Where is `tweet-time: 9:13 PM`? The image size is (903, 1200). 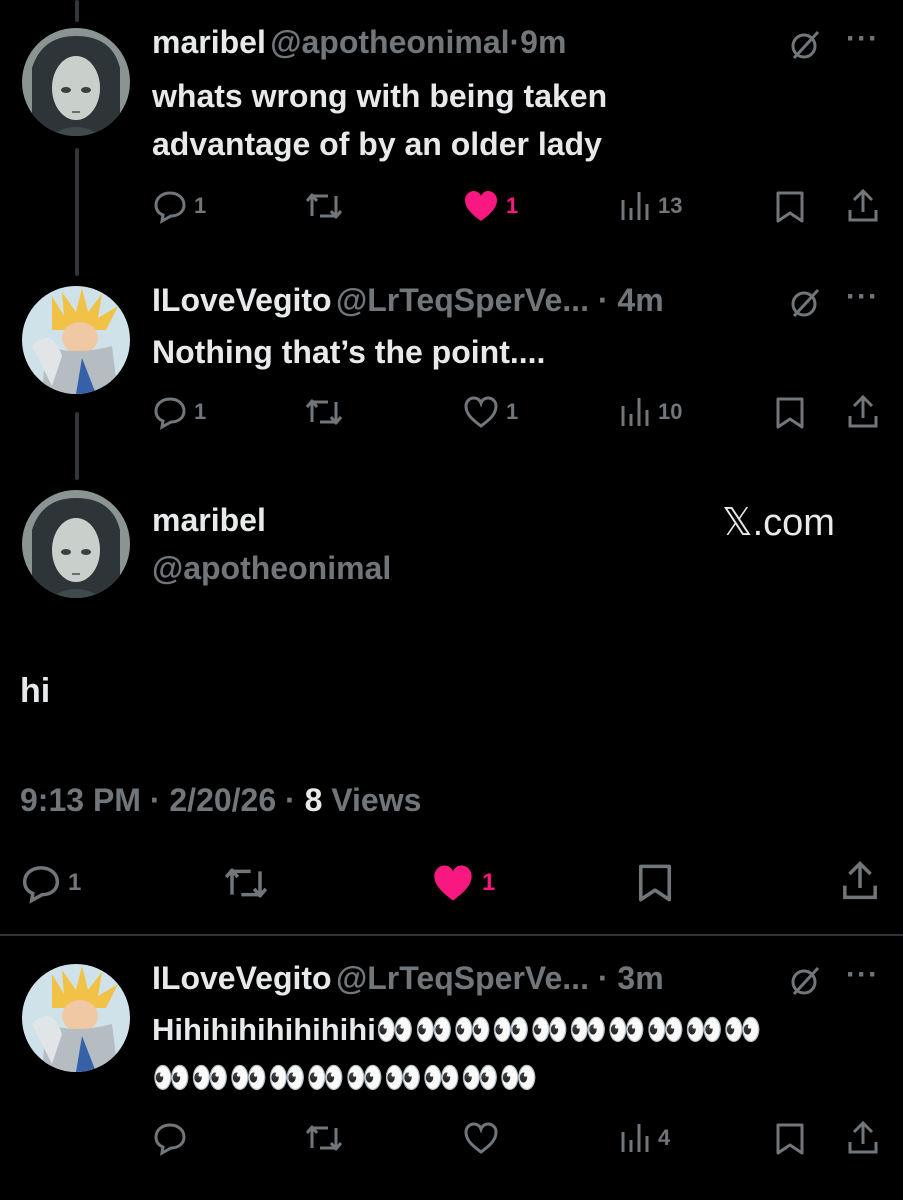 tweet-time: 9:13 PM is located at coordinates (80, 800).